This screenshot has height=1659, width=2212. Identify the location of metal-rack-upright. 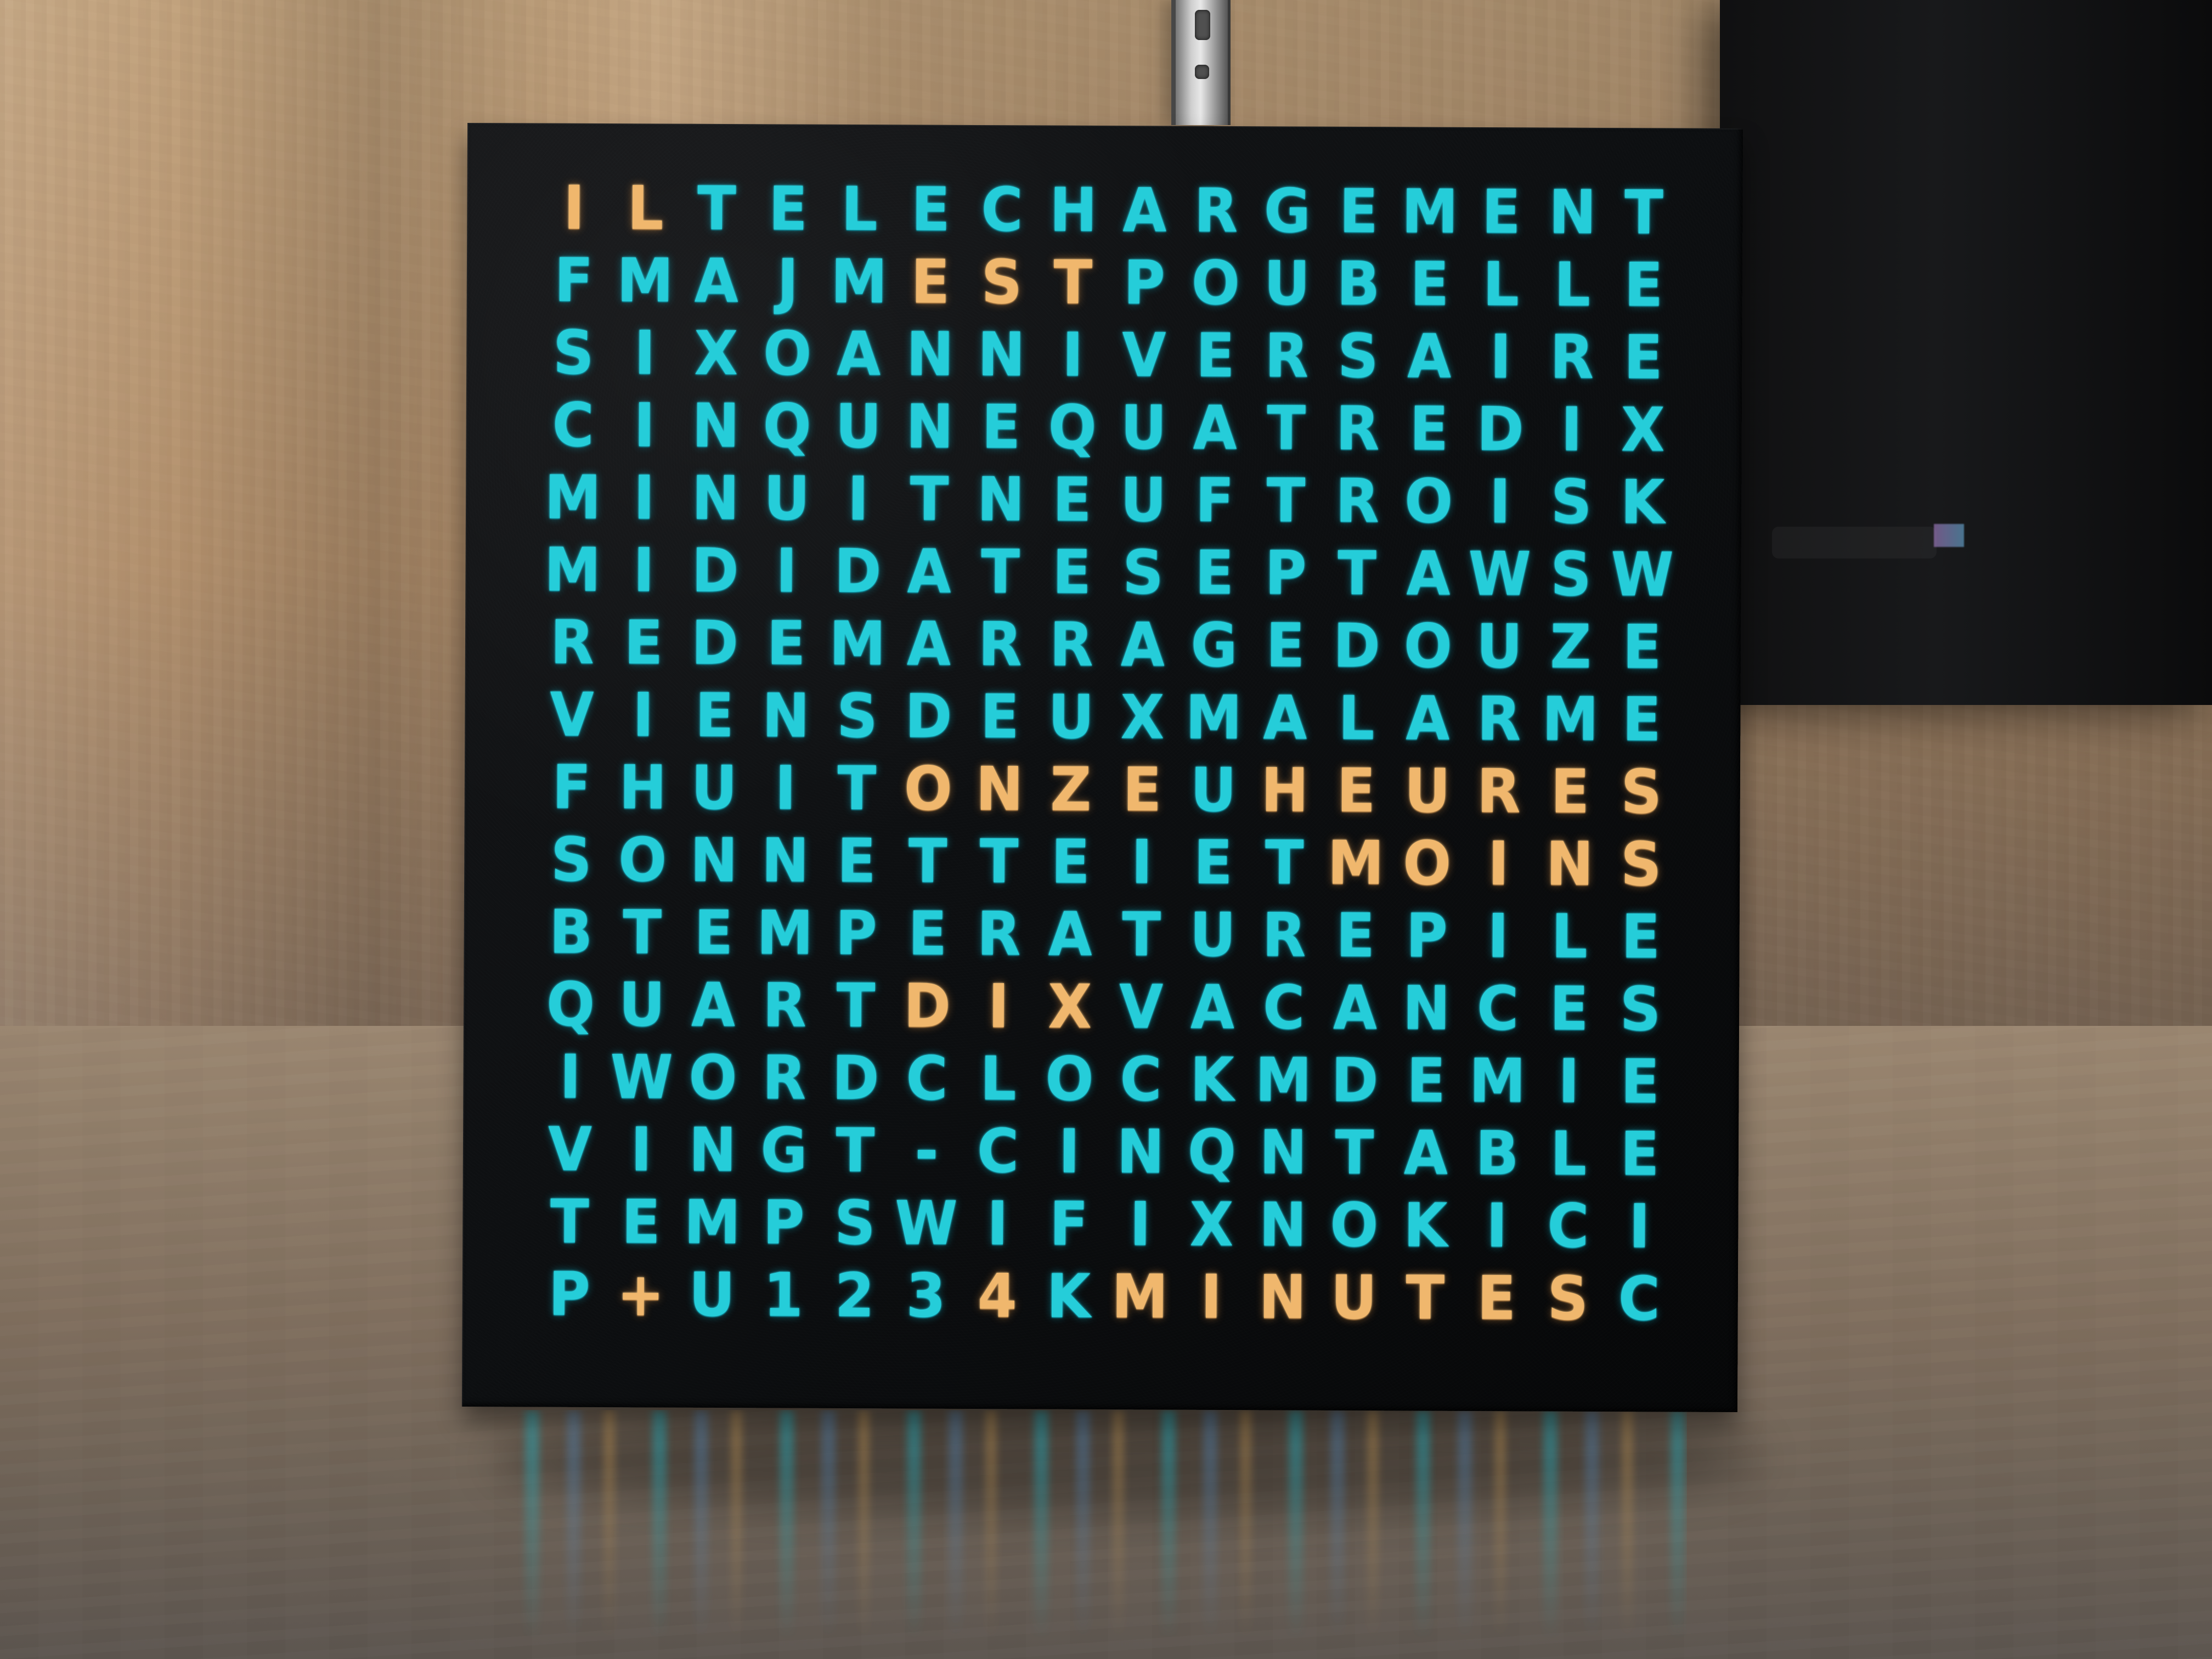
(1201, 62).